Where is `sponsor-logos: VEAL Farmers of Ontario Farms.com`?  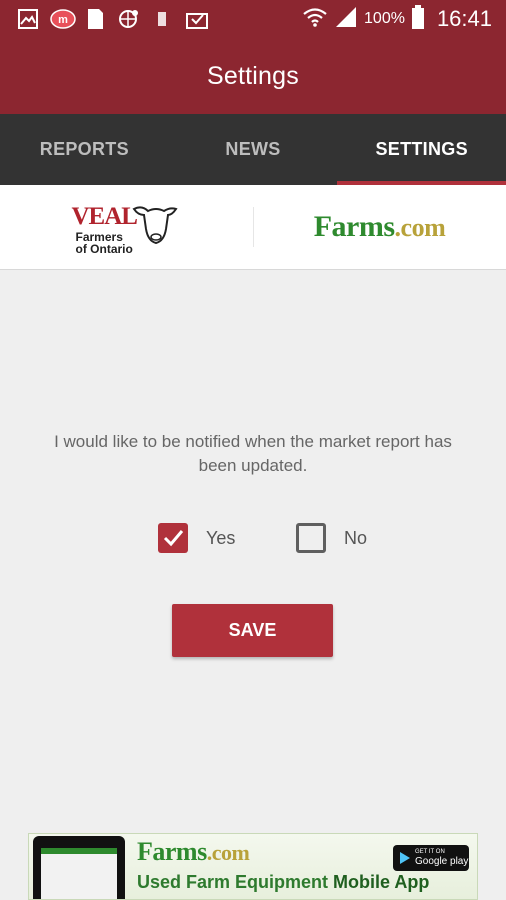
sponsor-logos: VEAL Farmers of Ontario Farms.com is located at coordinates (253, 227).